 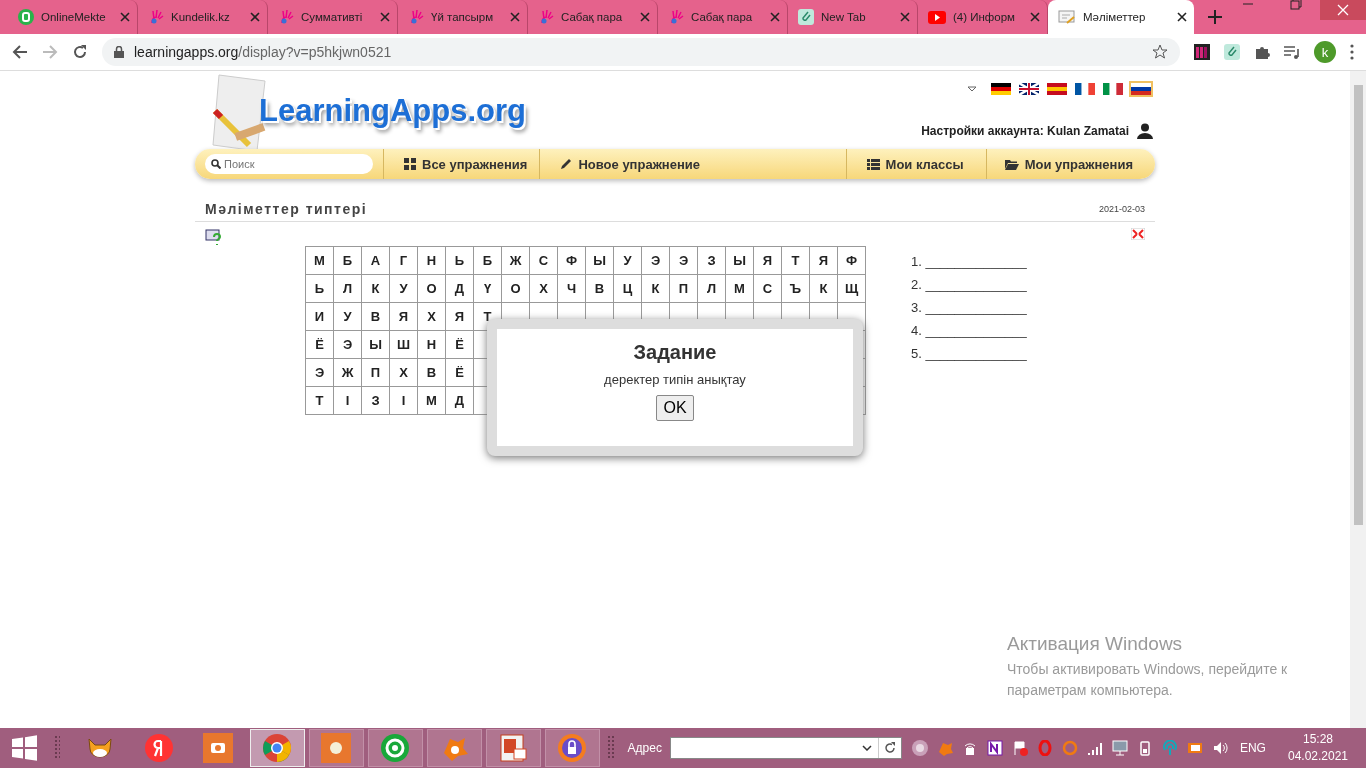 I want to click on grid-cell: А, so click(x=375, y=260).